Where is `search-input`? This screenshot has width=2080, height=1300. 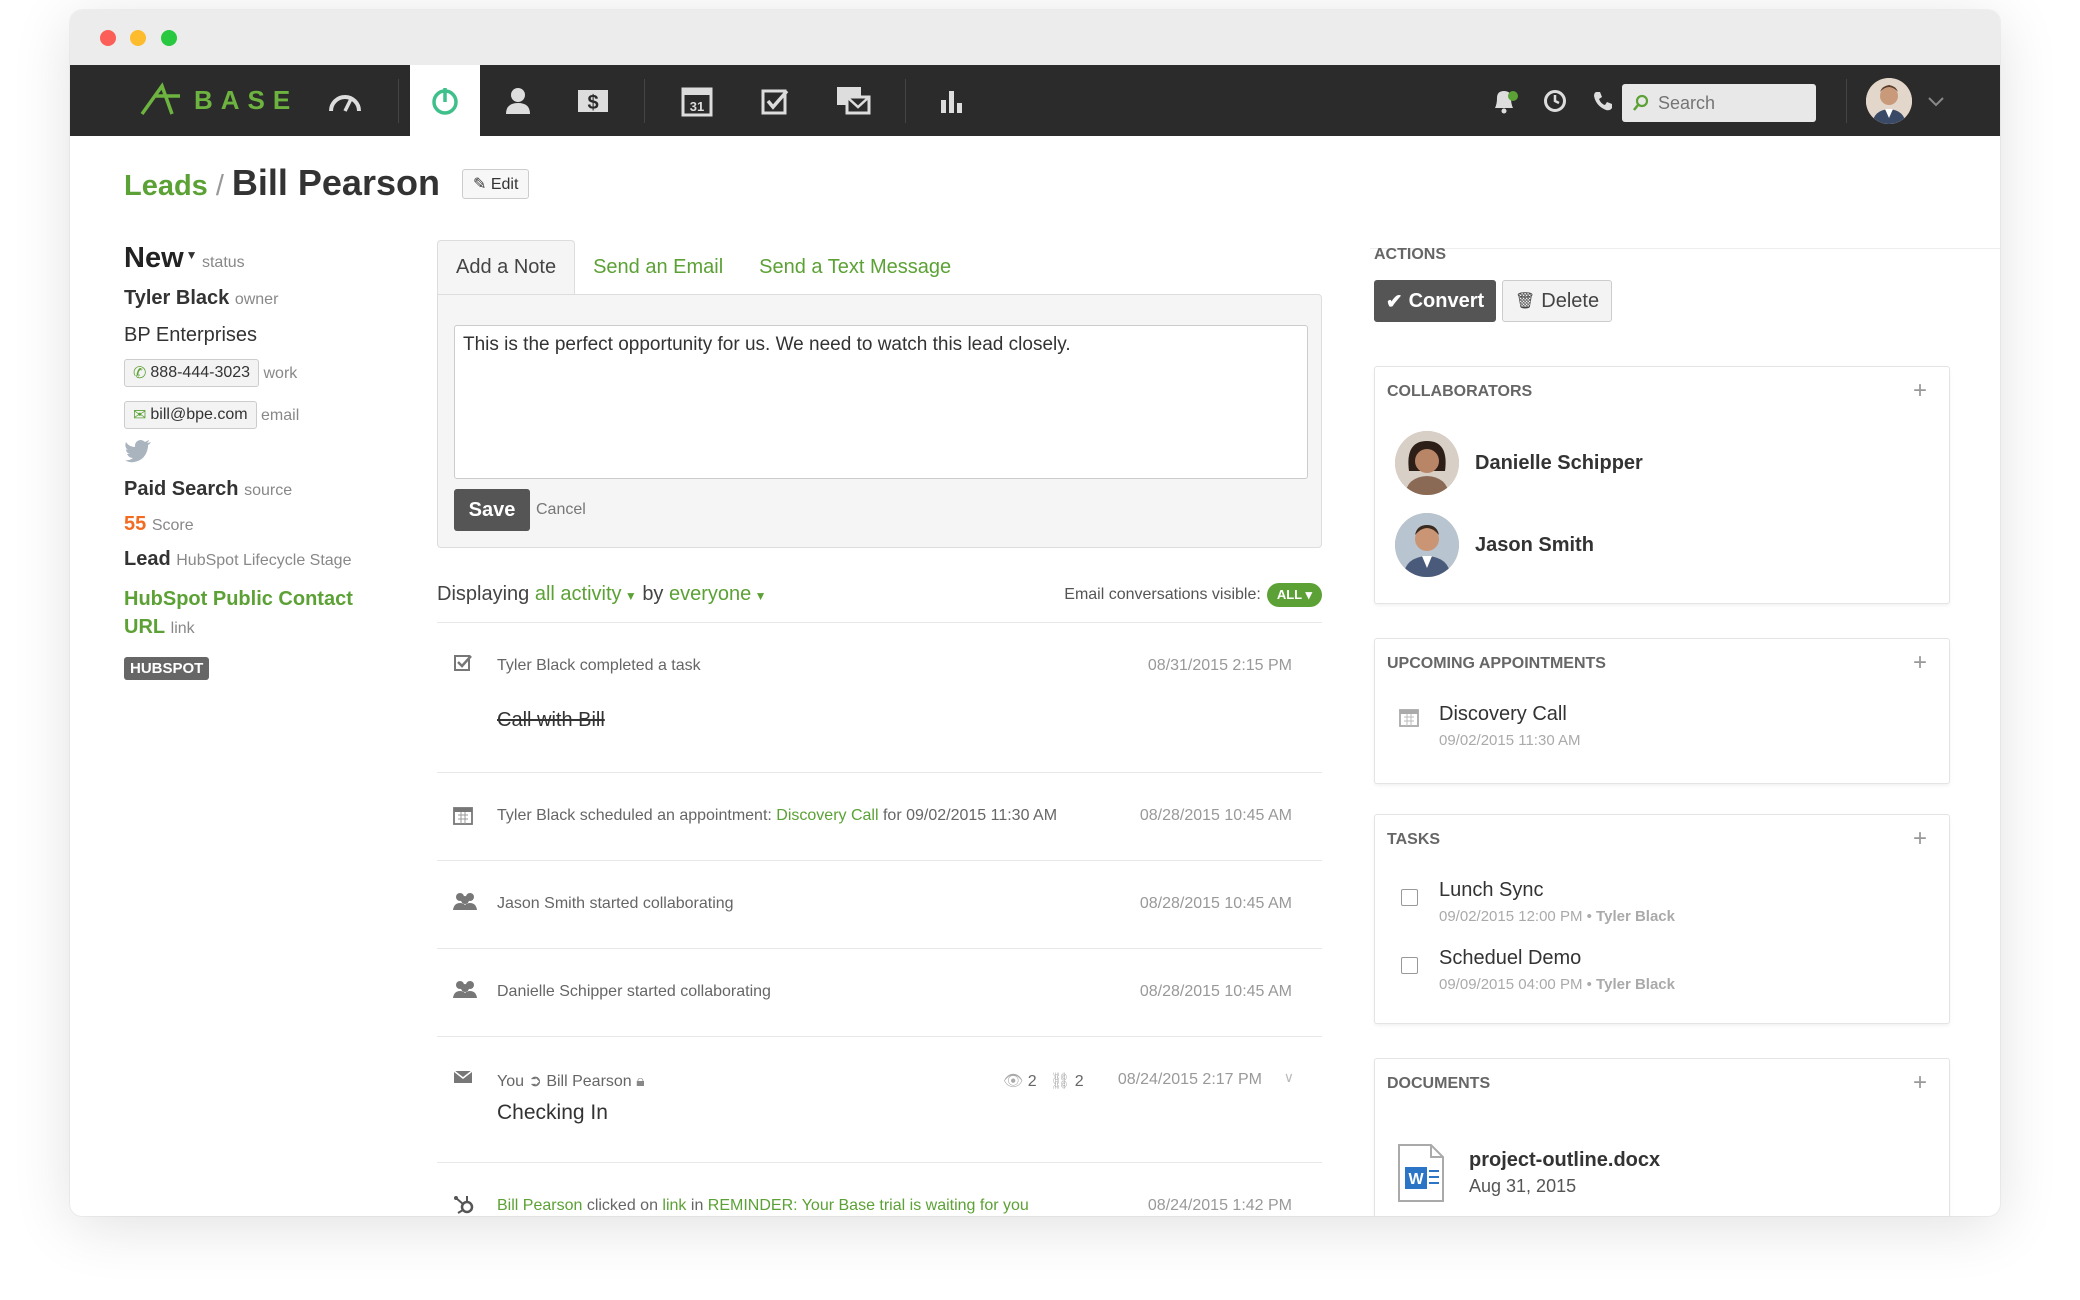
search-input is located at coordinates (1733, 103).